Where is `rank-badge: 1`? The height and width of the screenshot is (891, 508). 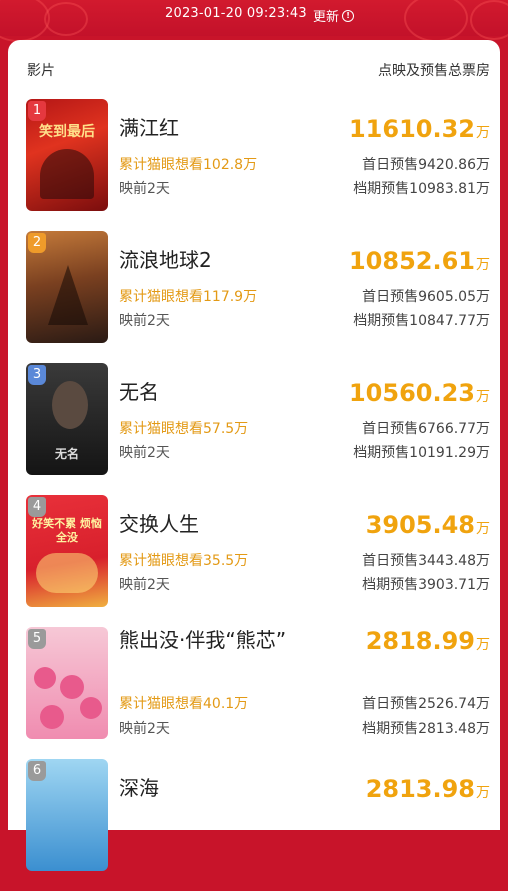
rank-badge: 1 is located at coordinates (37, 111).